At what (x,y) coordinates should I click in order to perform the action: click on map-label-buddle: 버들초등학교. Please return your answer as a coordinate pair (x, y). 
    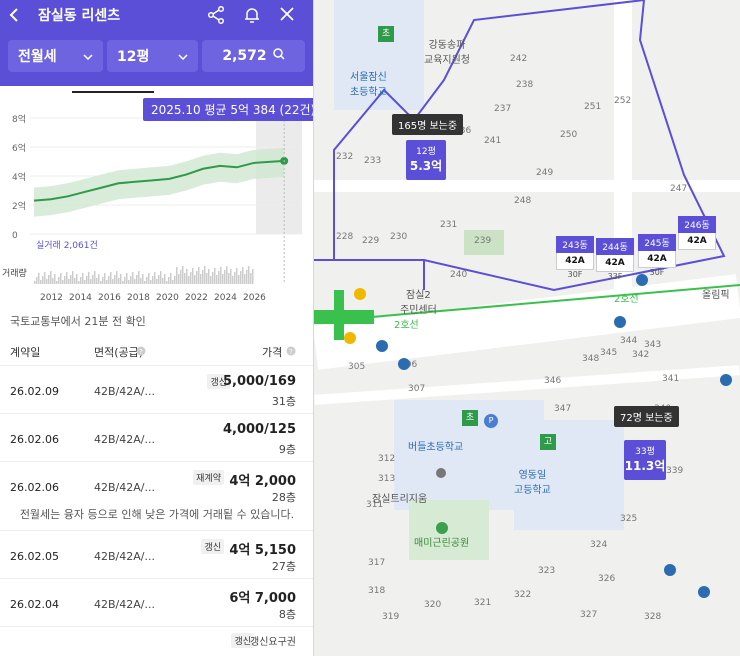
    Looking at the image, I should click on (435, 445).